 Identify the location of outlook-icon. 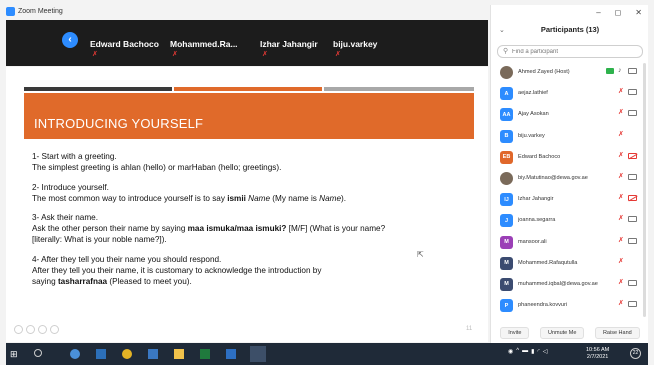
(231, 354).